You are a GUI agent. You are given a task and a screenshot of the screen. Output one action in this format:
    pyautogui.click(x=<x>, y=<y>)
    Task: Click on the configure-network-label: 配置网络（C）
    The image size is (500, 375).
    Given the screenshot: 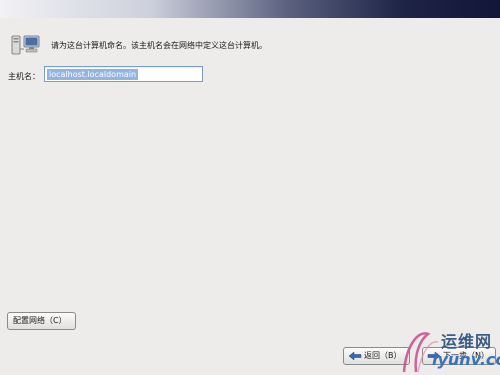 What is the action you would take?
    pyautogui.click(x=40, y=320)
    